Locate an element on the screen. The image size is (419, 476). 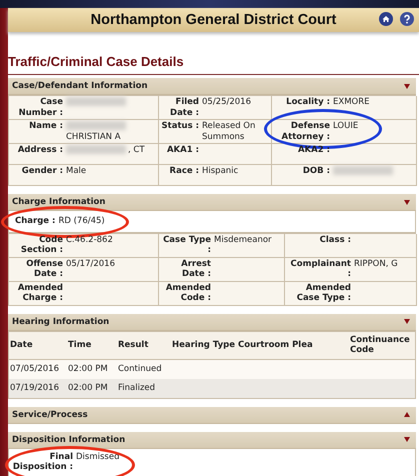
court-title: Northampton General District Court is located at coordinates (213, 20).